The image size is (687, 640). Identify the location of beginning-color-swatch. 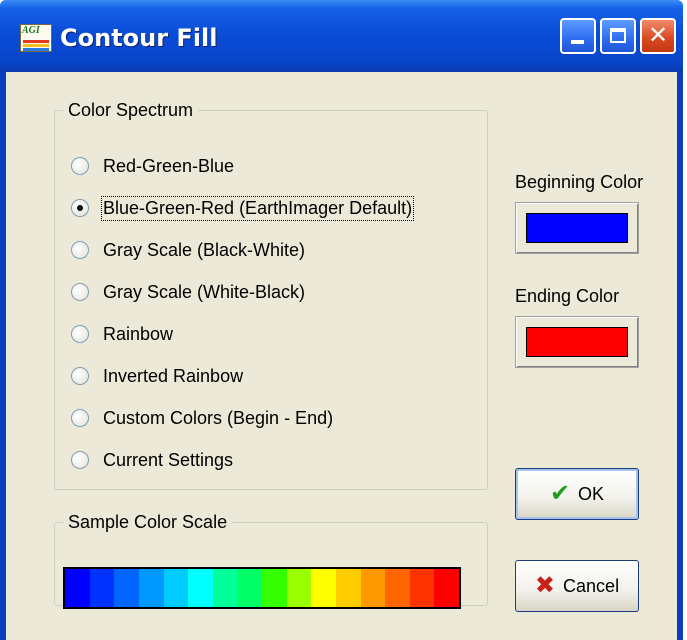
(577, 228).